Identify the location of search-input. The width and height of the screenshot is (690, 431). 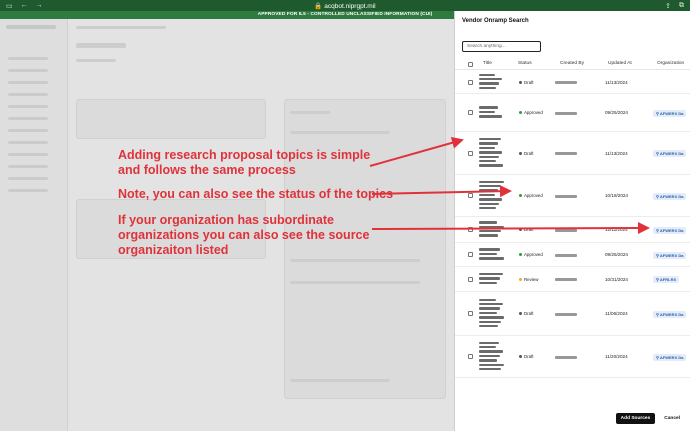
(501, 46).